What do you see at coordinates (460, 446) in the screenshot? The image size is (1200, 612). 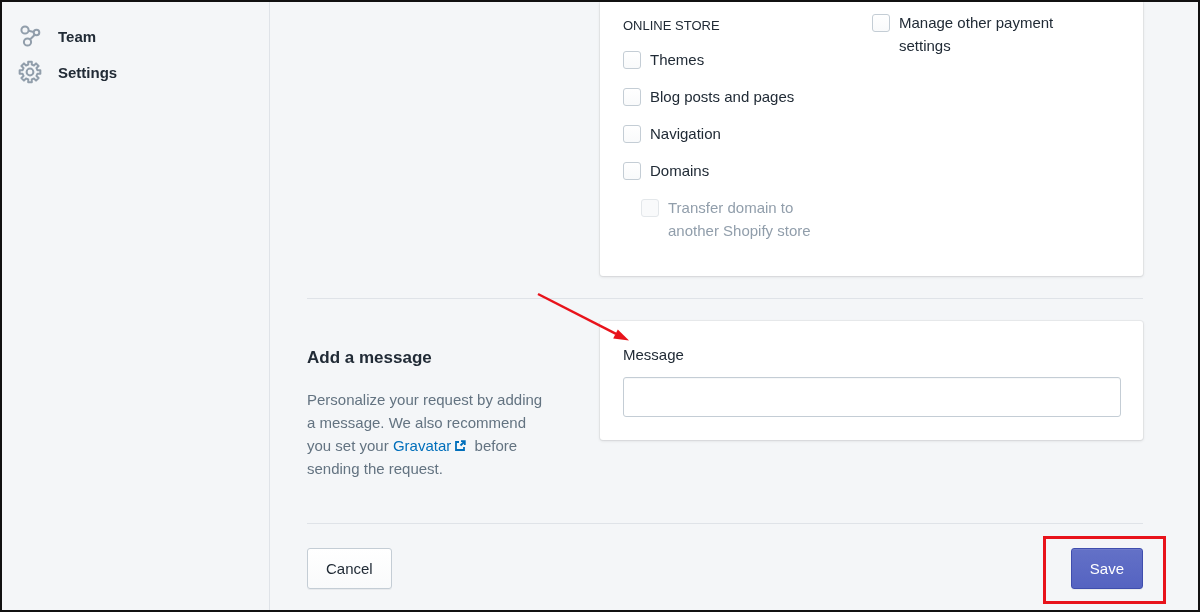 I see `external-link-icon` at bounding box center [460, 446].